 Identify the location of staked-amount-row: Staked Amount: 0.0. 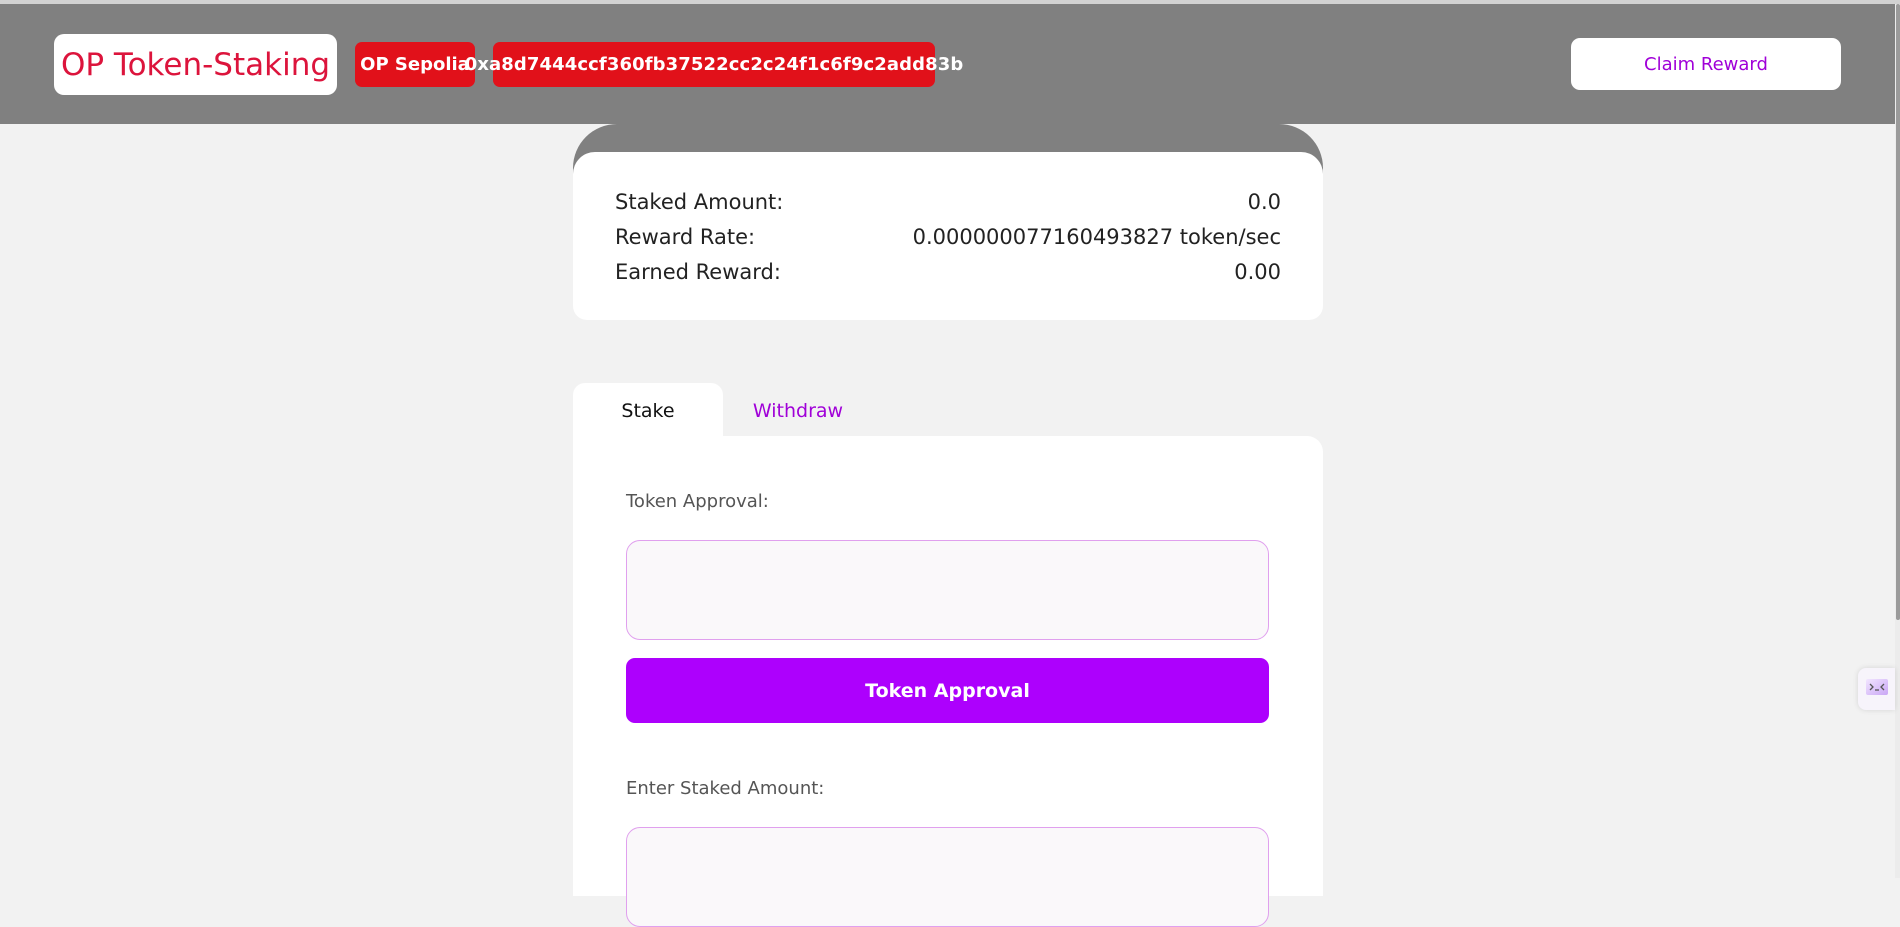
(948, 202).